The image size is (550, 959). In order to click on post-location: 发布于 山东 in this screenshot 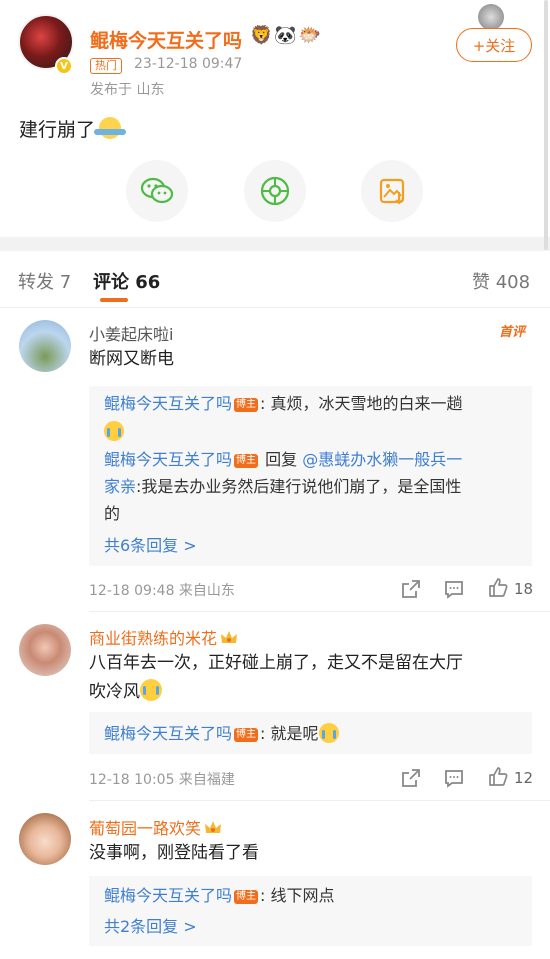, I will do `click(127, 90)`.